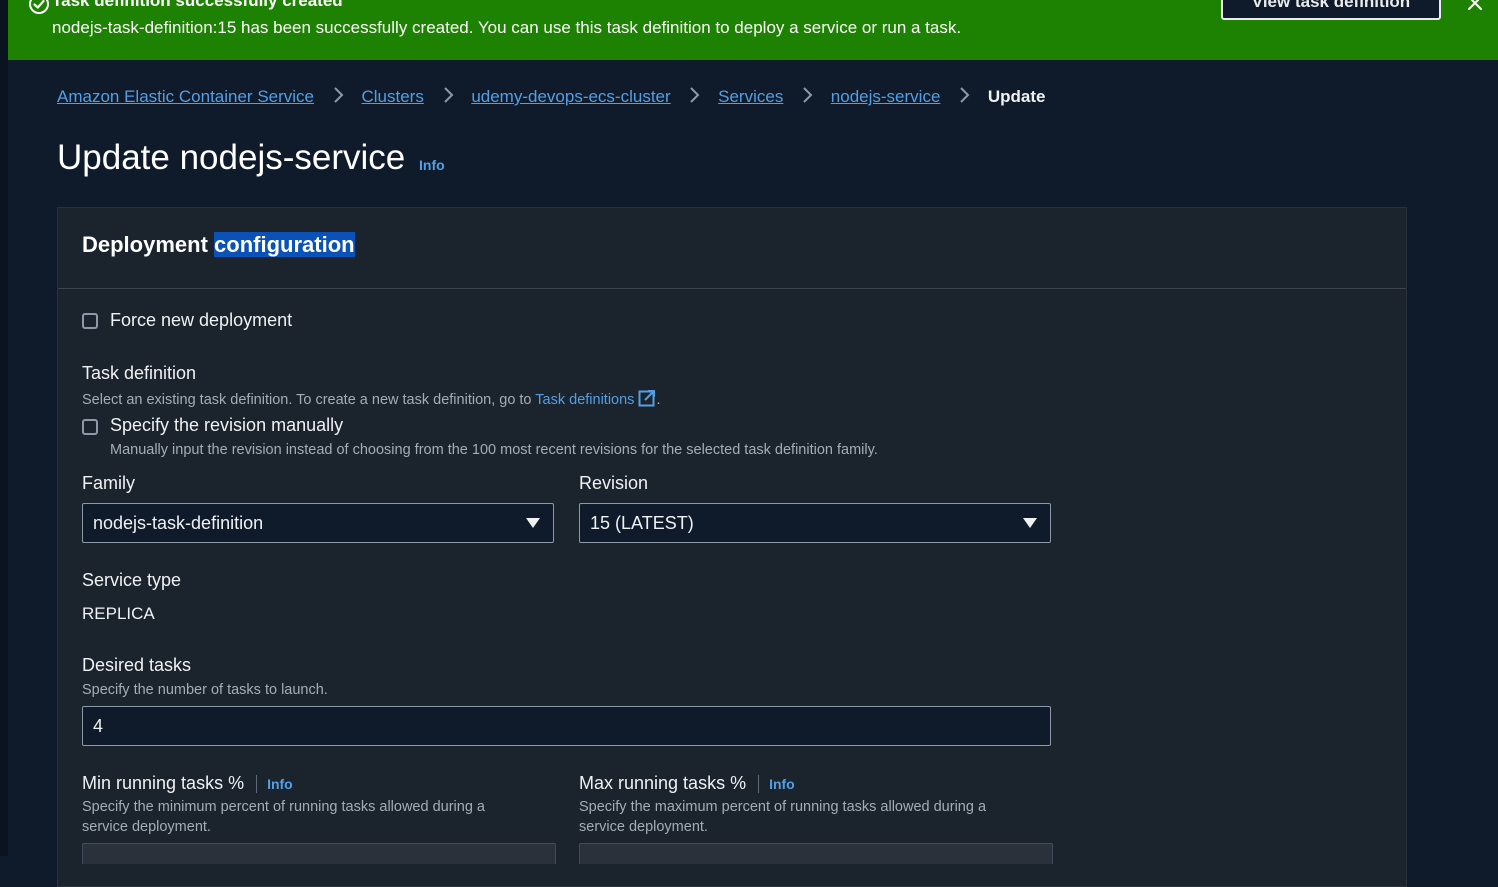  Describe the element at coordinates (231, 157) in the screenshot. I see `page-title: Update nodejs-service` at that location.